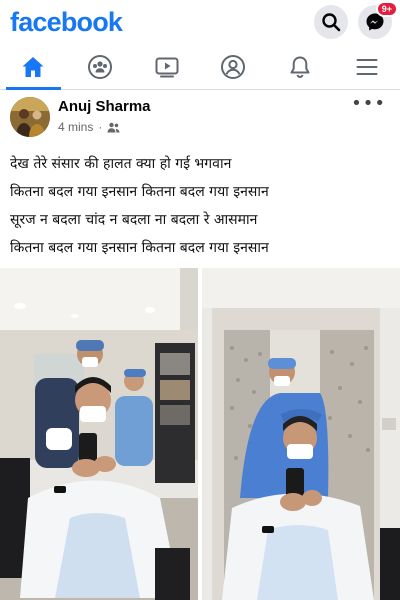 The image size is (400, 600). I want to click on top-bar: facebook 9+, so click(200, 22).